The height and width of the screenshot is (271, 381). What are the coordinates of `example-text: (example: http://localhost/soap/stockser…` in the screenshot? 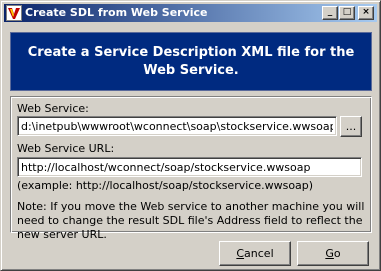 It's located at (165, 185).